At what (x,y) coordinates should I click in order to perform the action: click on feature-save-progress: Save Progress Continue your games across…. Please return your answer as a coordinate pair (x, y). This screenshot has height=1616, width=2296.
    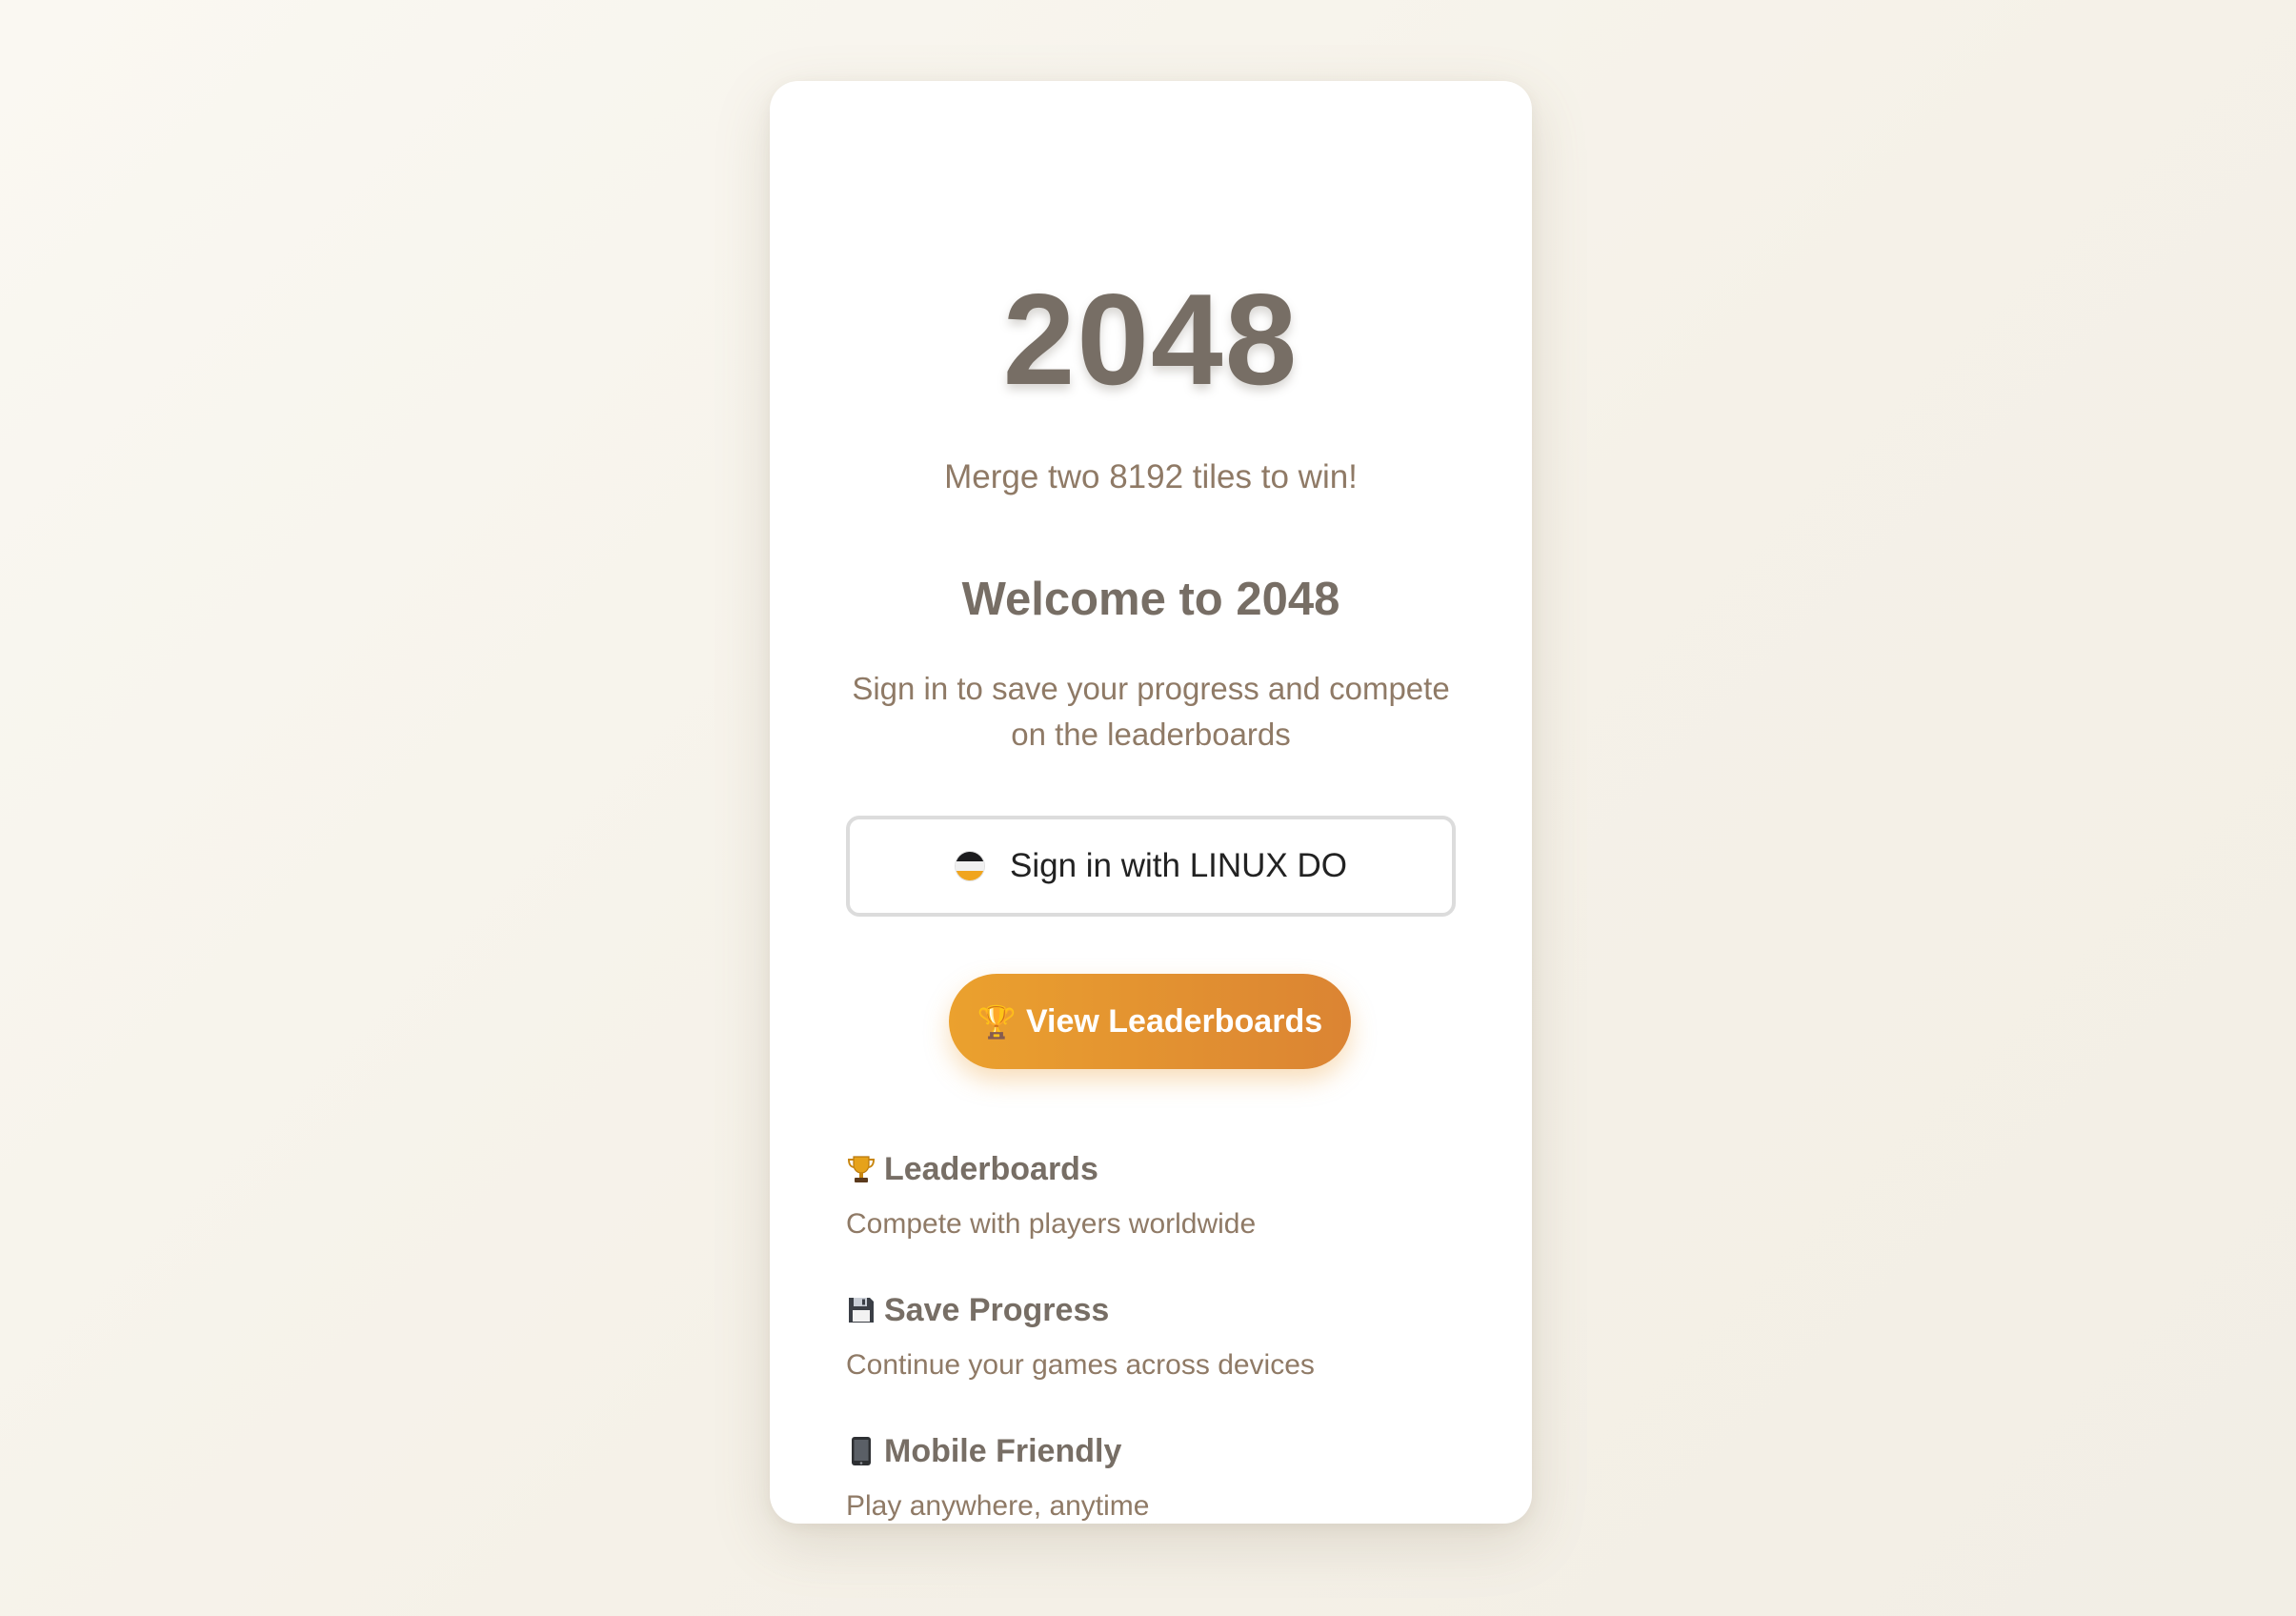
    Looking at the image, I should click on (1151, 1357).